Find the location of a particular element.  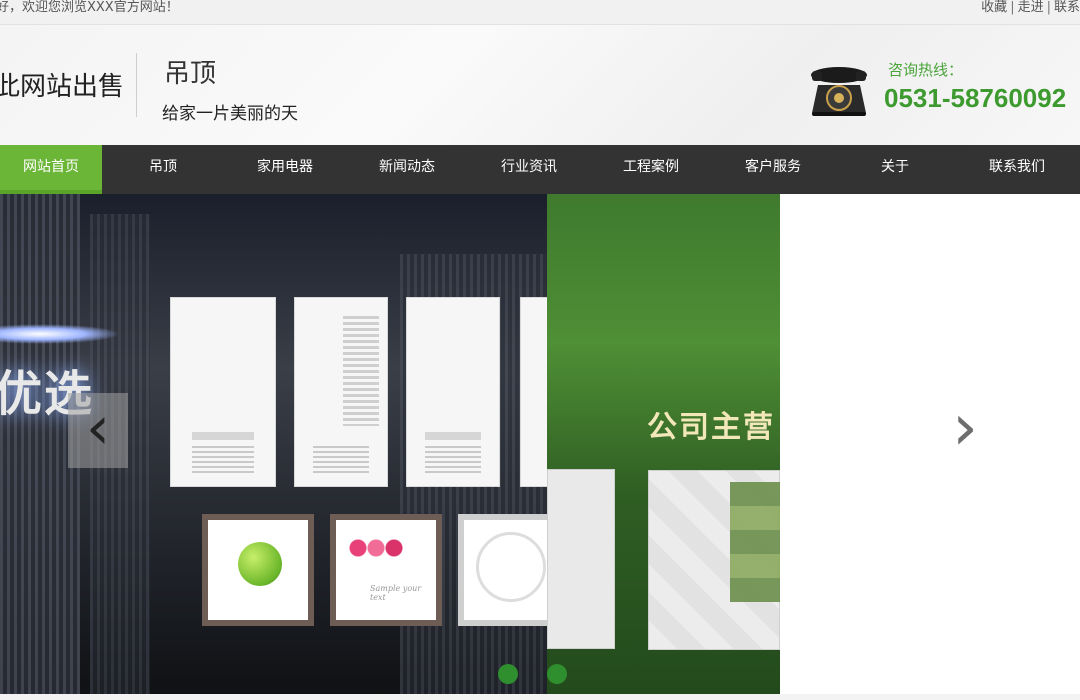

contact-link: 联系 is located at coordinates (1067, 7).